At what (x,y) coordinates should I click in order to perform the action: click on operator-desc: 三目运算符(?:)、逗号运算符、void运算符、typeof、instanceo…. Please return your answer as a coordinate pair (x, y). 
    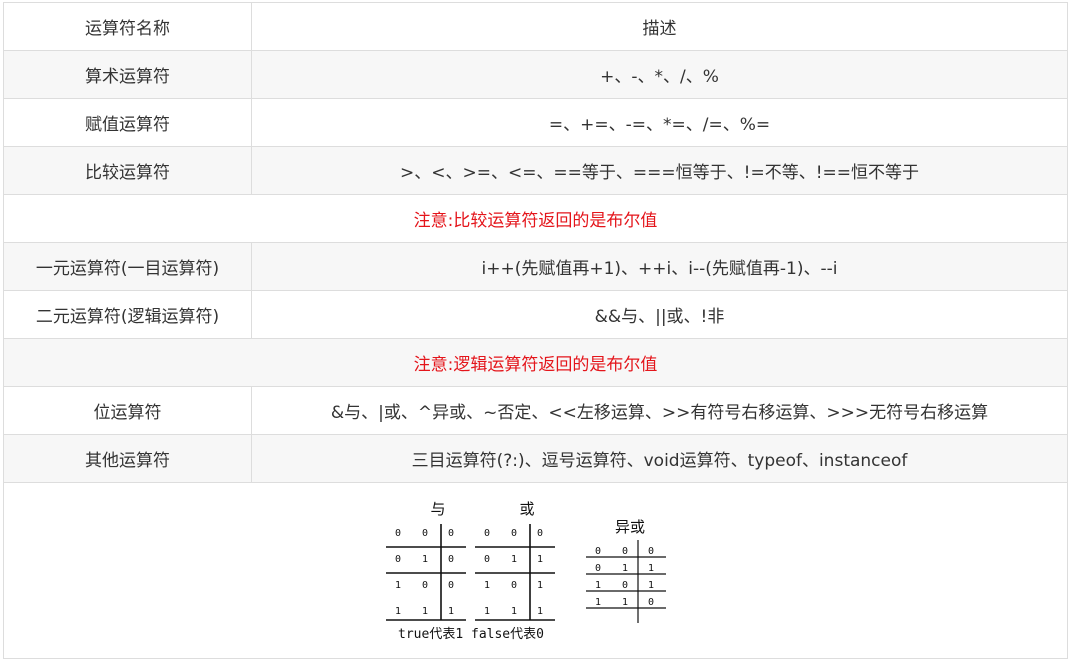
    Looking at the image, I should click on (659, 458).